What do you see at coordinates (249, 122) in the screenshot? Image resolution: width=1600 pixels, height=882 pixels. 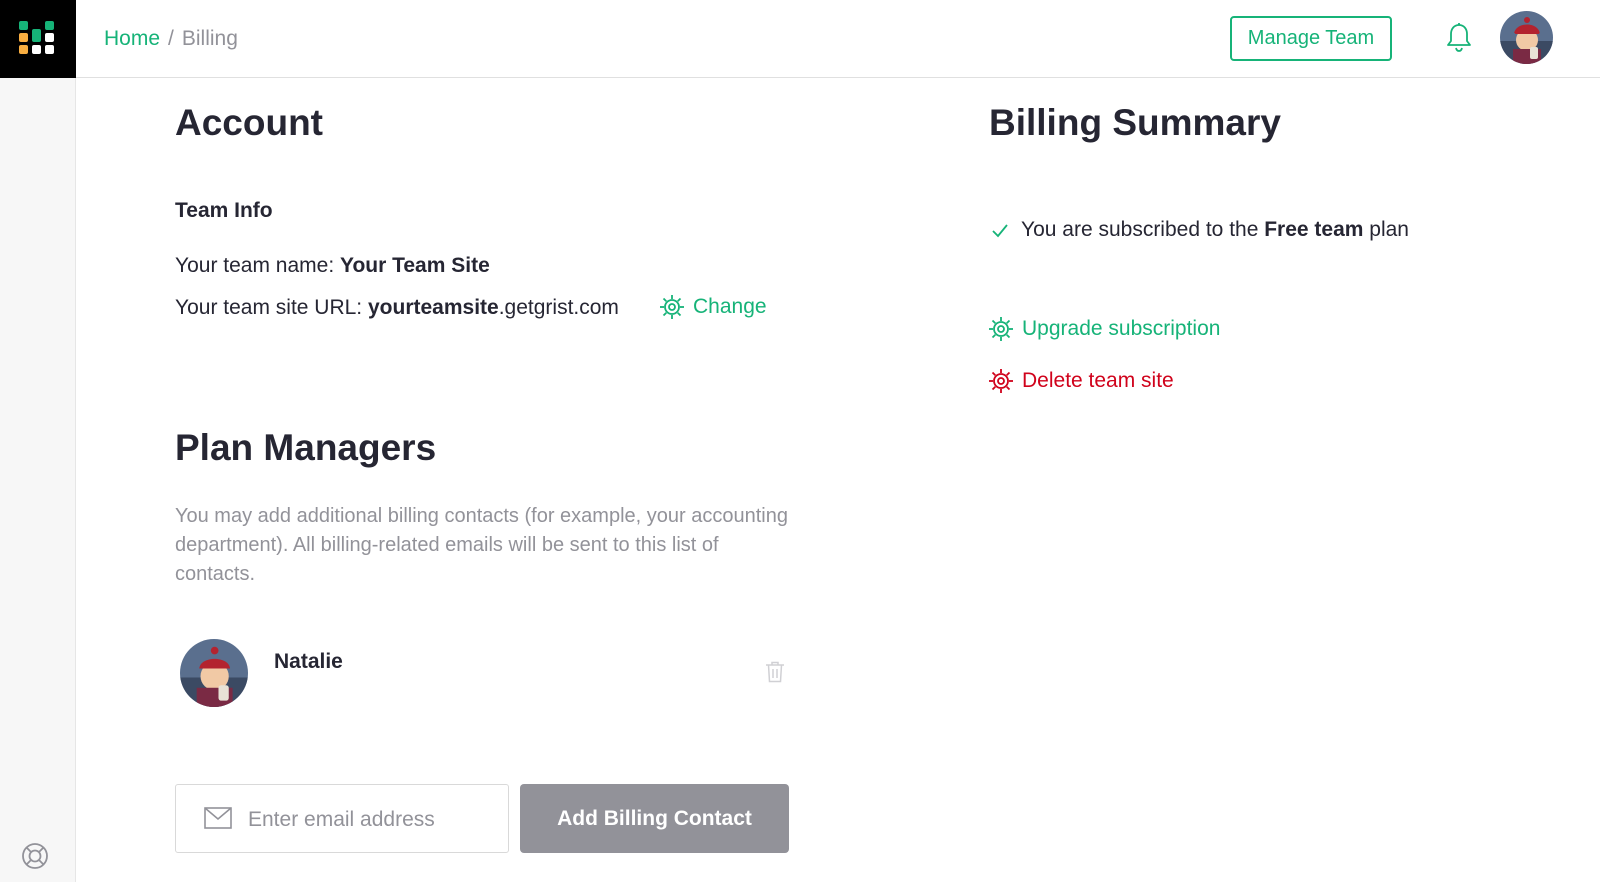 I see `account-title: Account` at bounding box center [249, 122].